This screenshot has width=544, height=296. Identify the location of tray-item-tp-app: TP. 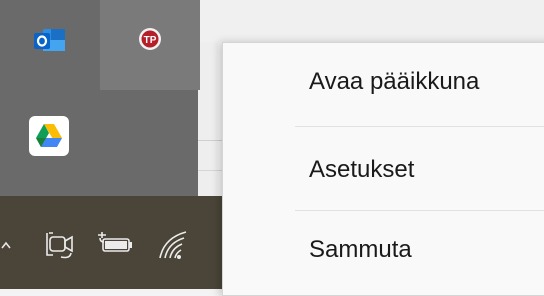
(150, 45).